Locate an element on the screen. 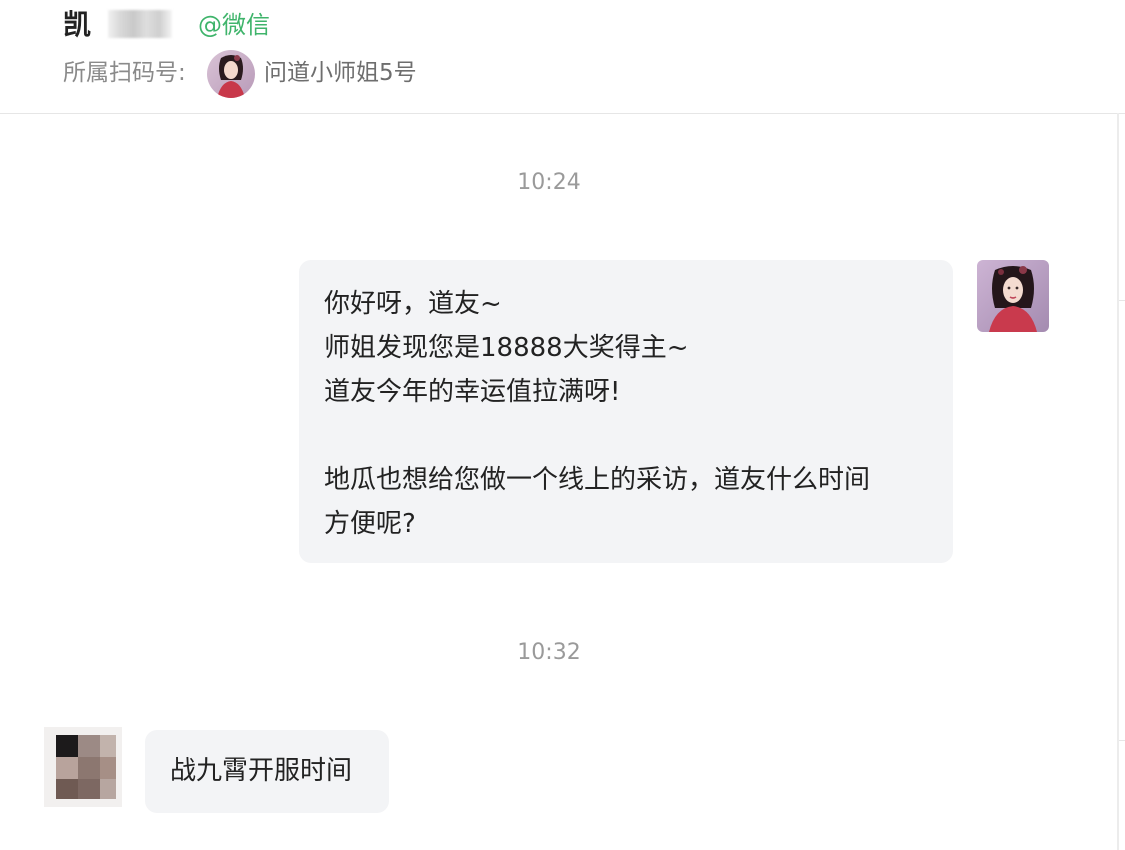 The width and height of the screenshot is (1125, 850). chat-header: 凯 @微信 所属扫码号: 问道小师姐5号 is located at coordinates (562, 57).